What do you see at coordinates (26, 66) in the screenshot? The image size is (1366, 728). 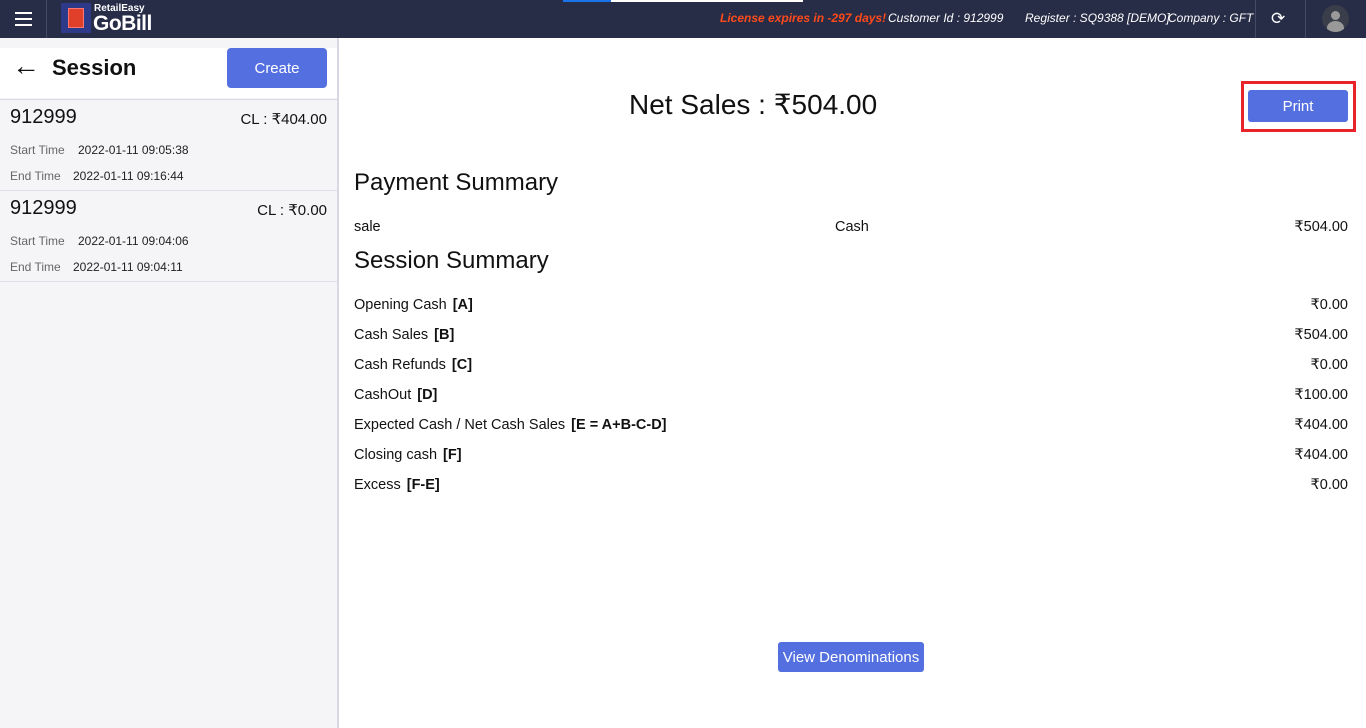 I see `back-arrow-icon: ←` at bounding box center [26, 66].